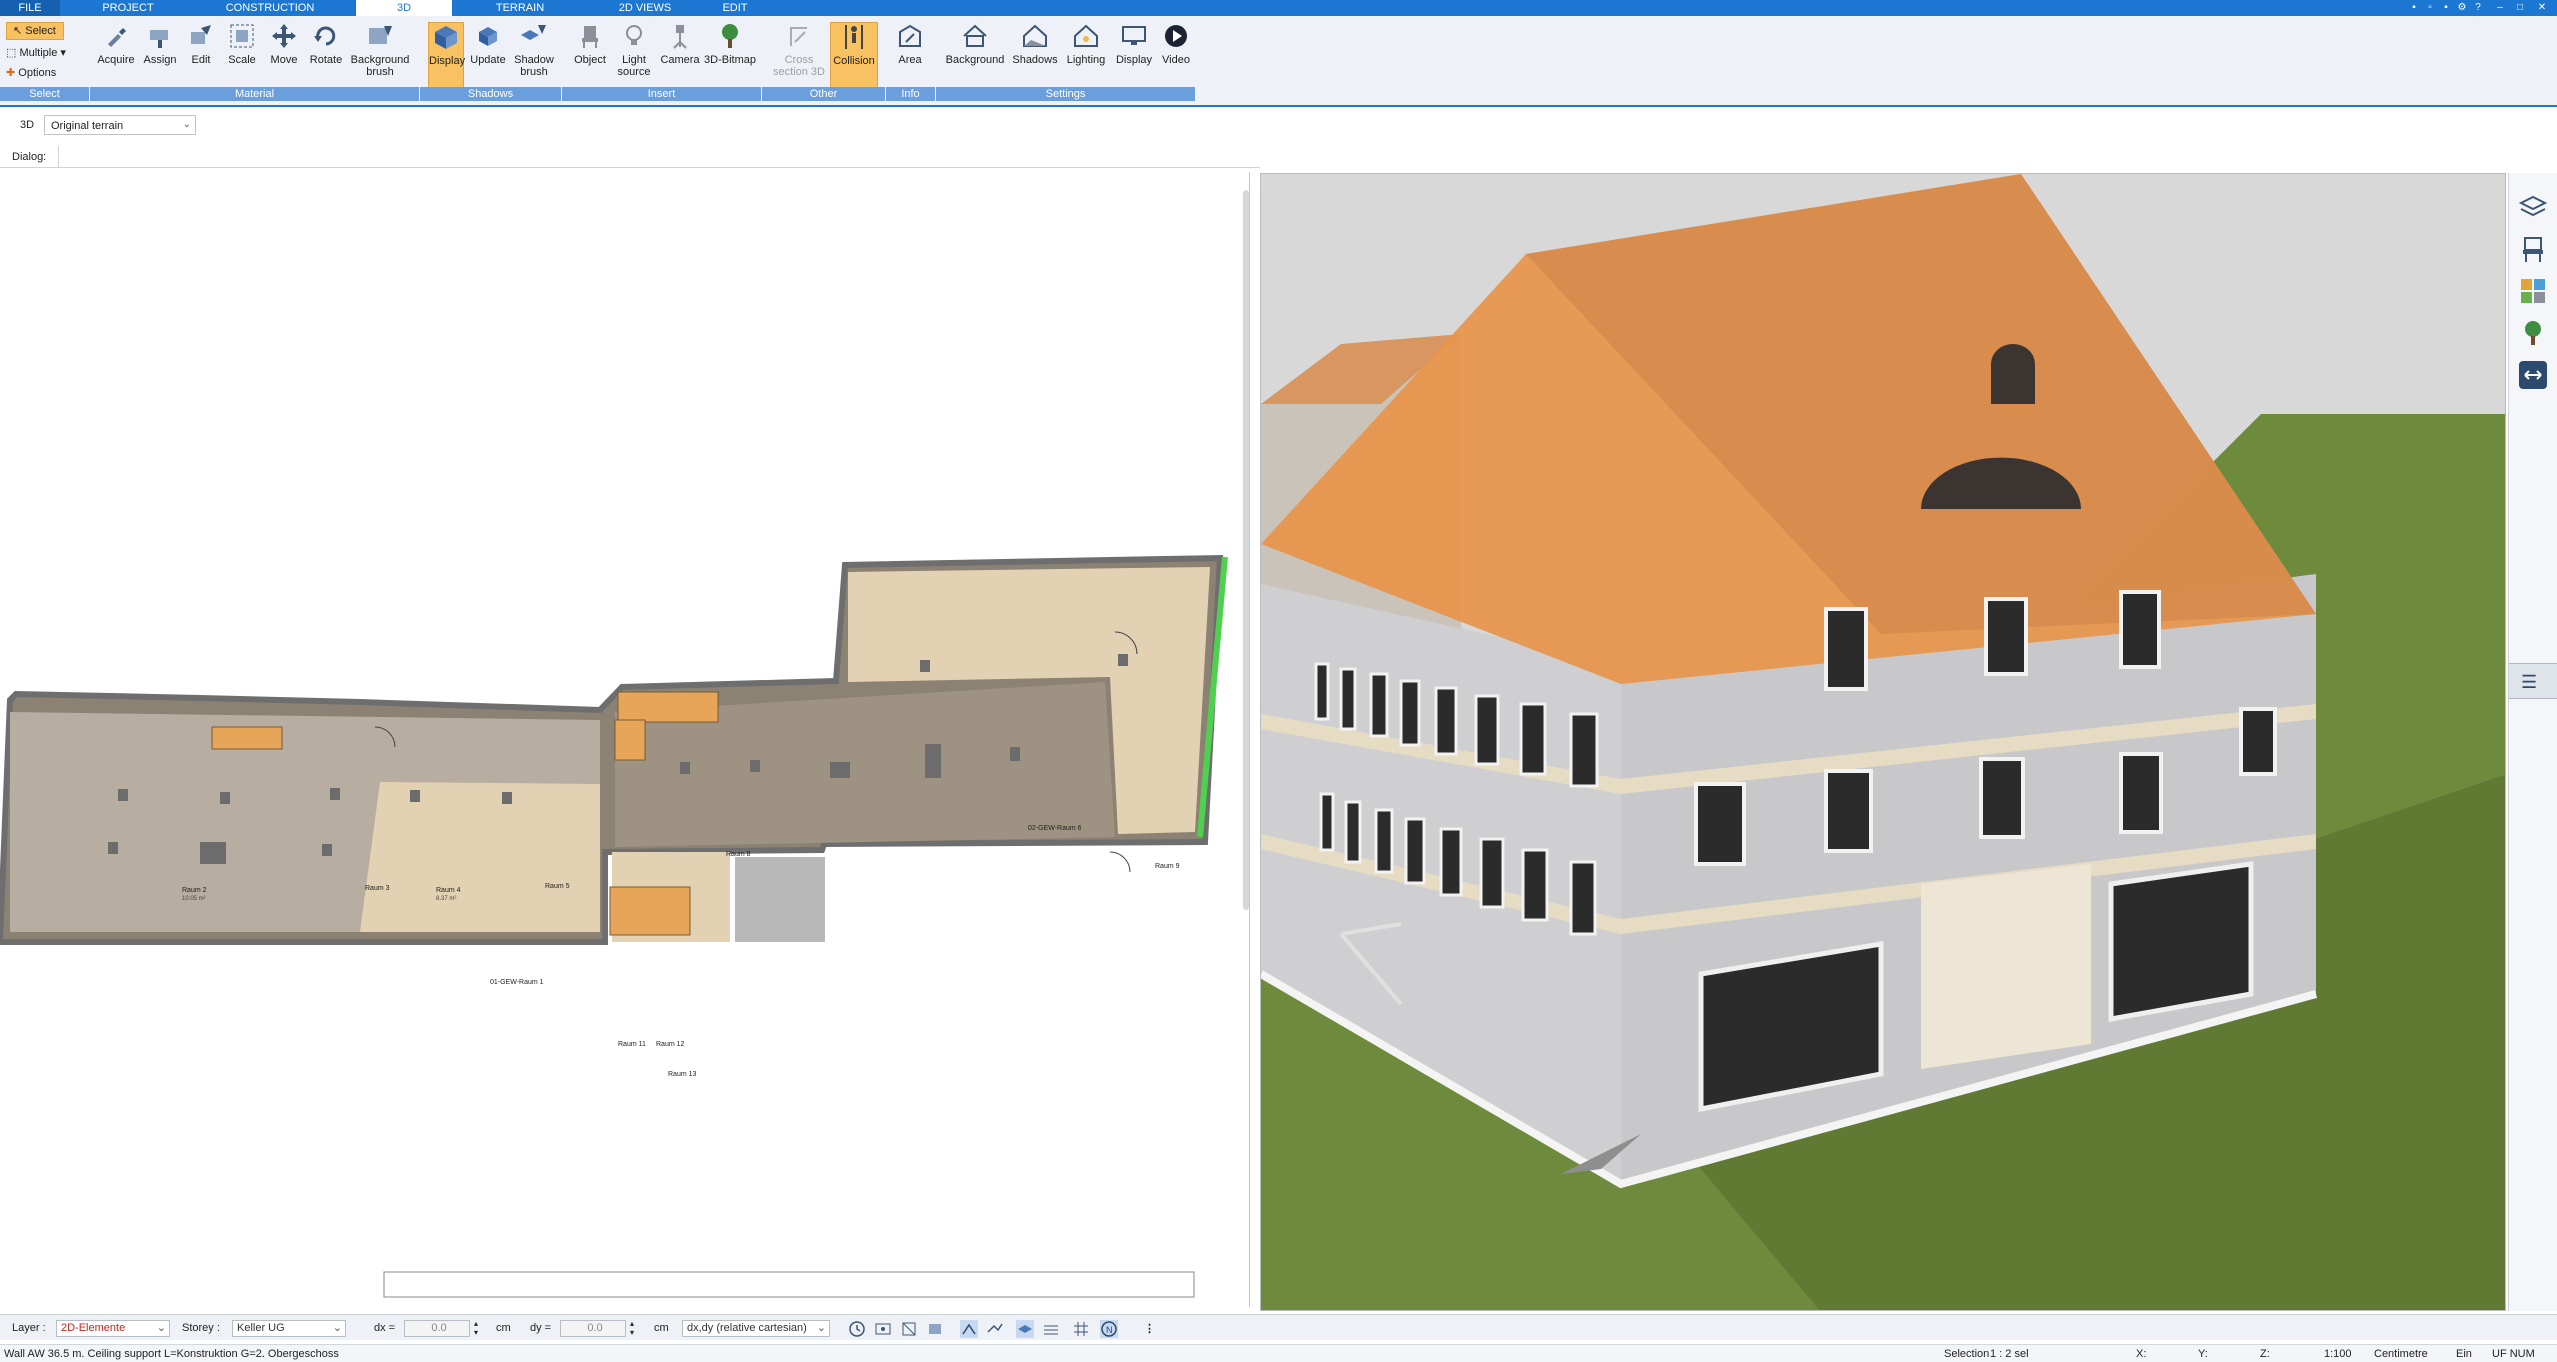 The image size is (2557, 1362). What do you see at coordinates (270, 8) in the screenshot?
I see `tab-construction: CONSTRUCTION` at bounding box center [270, 8].